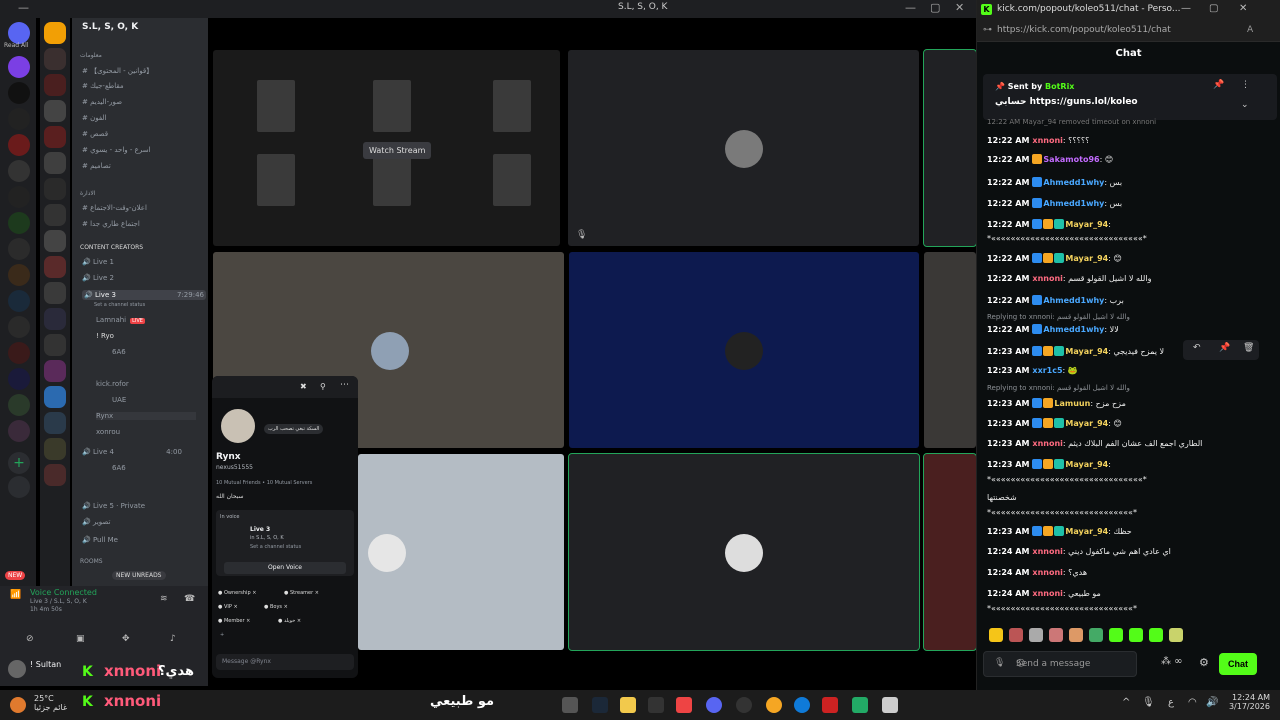 This screenshot has width=1280, height=720. Describe the element at coordinates (1250, 30) in the screenshot. I see `translate-icon: A` at that location.